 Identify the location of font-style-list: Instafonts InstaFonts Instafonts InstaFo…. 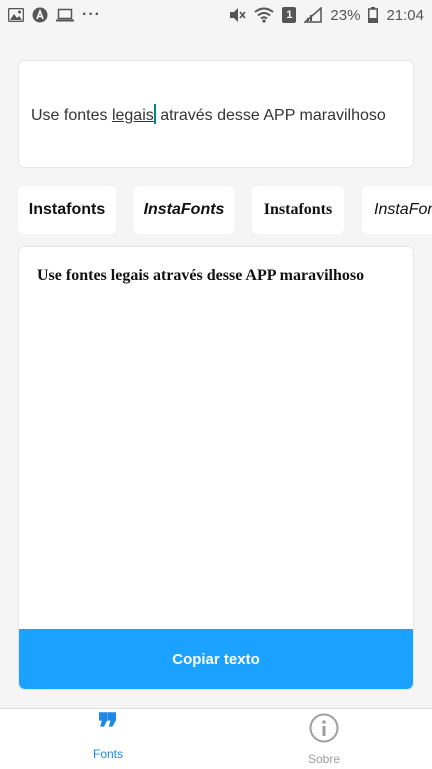
(225, 210).